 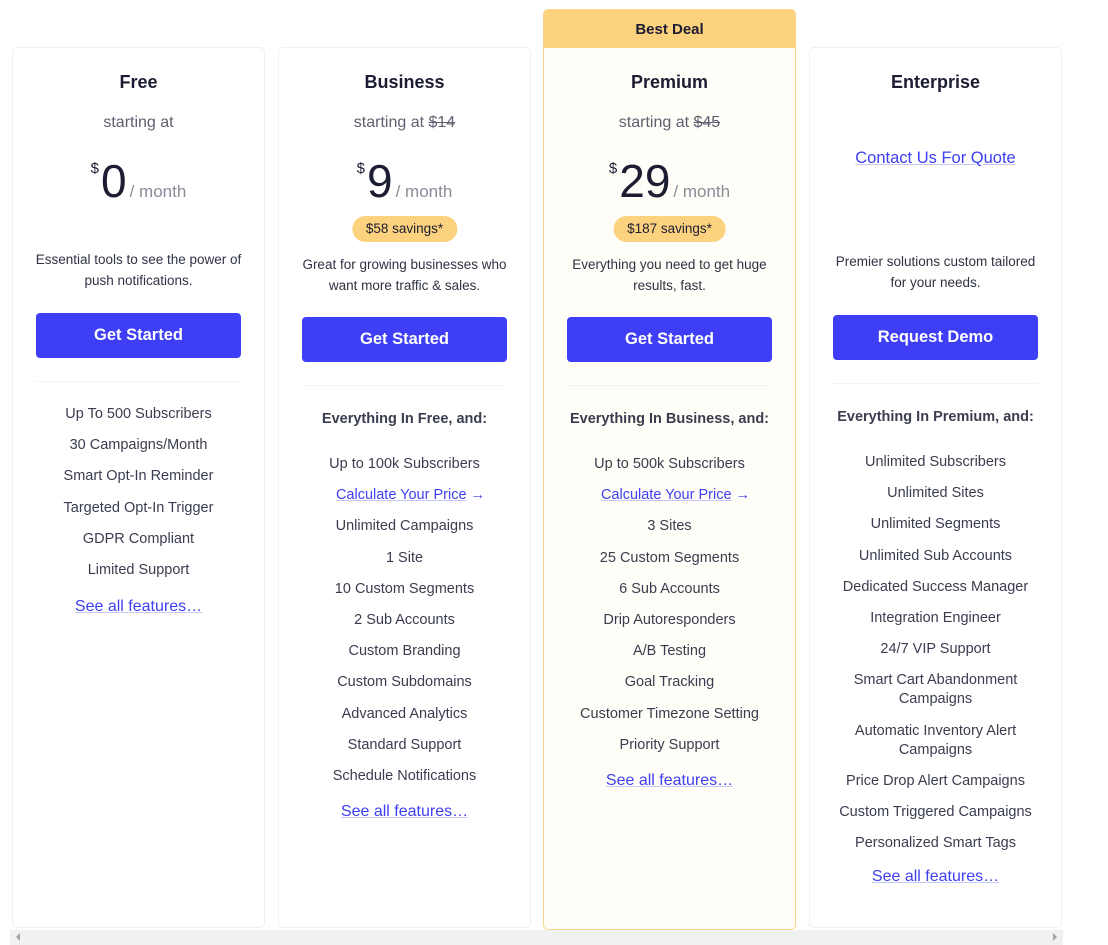 What do you see at coordinates (404, 181) in the screenshot?
I see `price: $9/ month` at bounding box center [404, 181].